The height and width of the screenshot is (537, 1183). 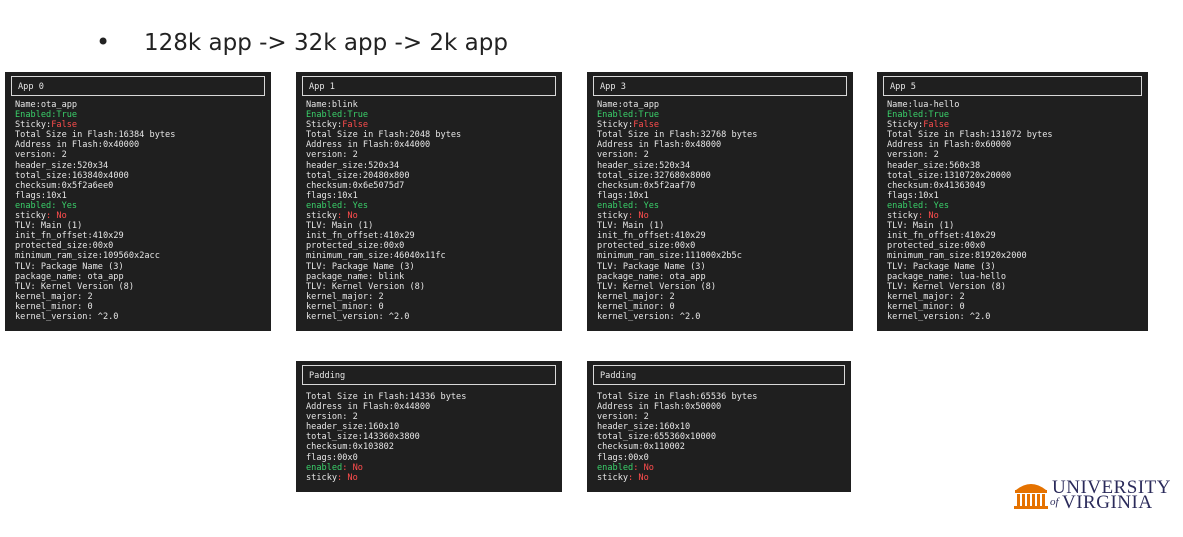 I want to click on init-fn-offset-label: init_fn_offset, so click(x=633, y=236).